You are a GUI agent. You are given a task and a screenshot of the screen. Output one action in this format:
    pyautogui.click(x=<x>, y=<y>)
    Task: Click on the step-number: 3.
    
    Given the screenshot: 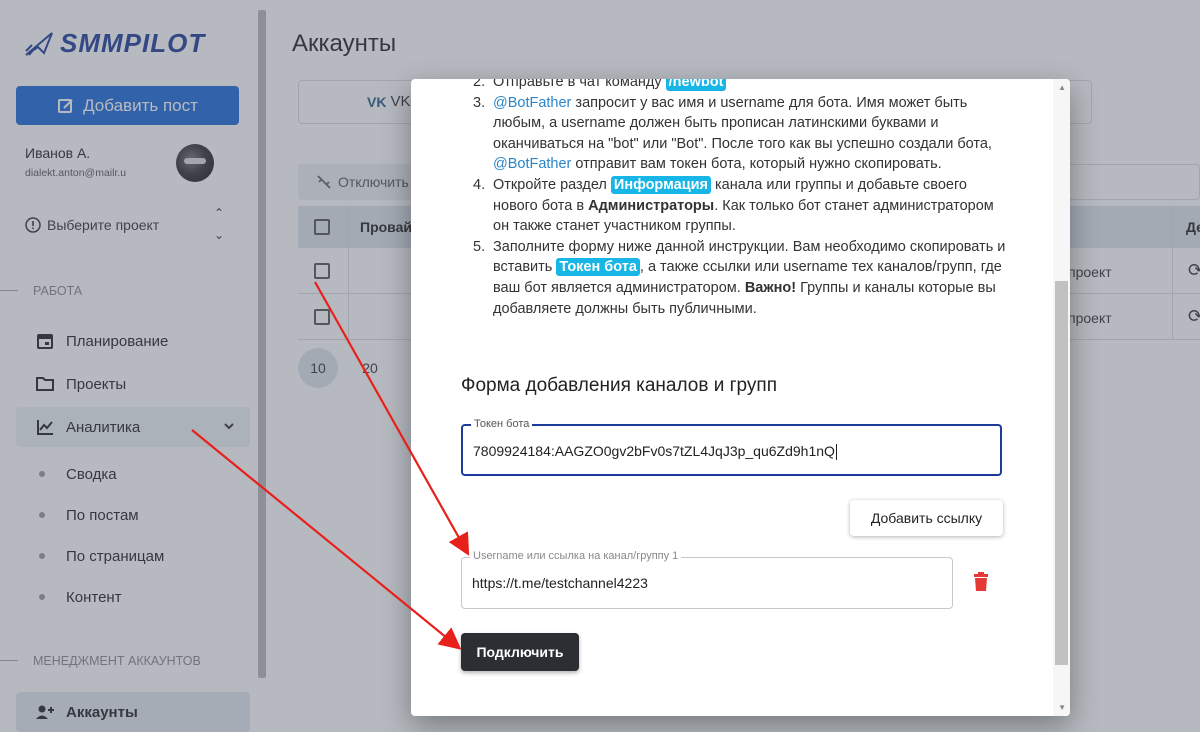 What is the action you would take?
    pyautogui.click(x=479, y=102)
    